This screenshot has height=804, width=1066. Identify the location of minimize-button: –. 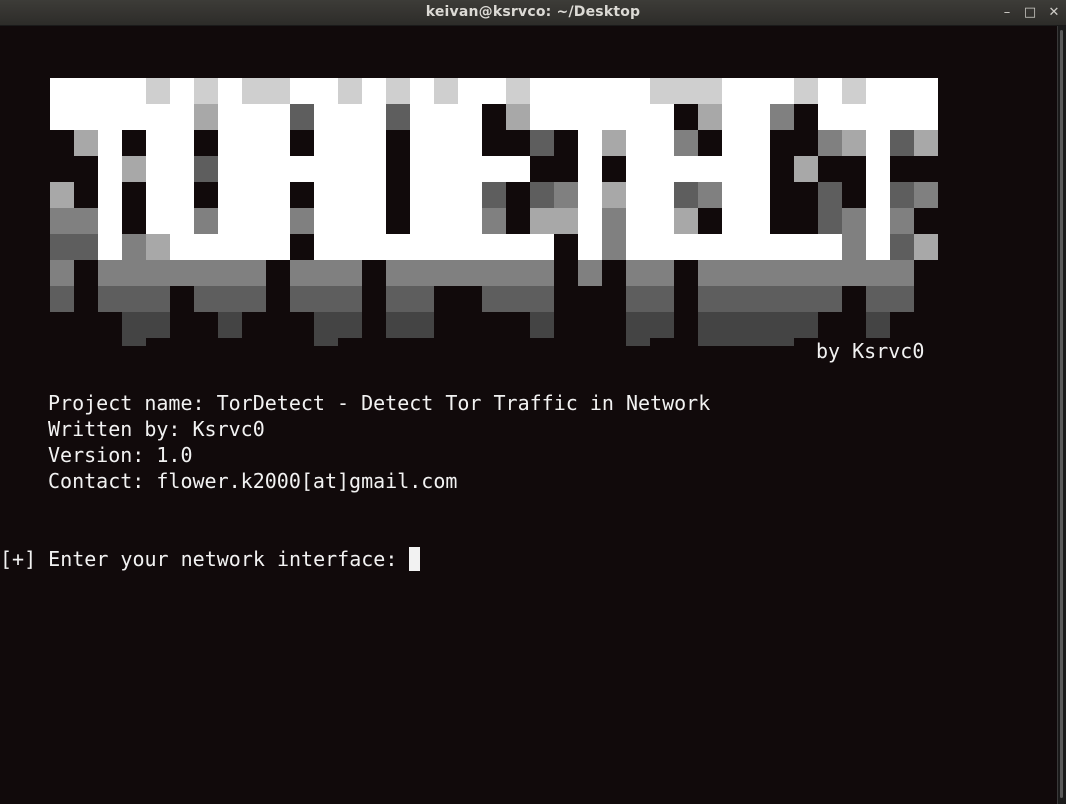
(1007, 13).